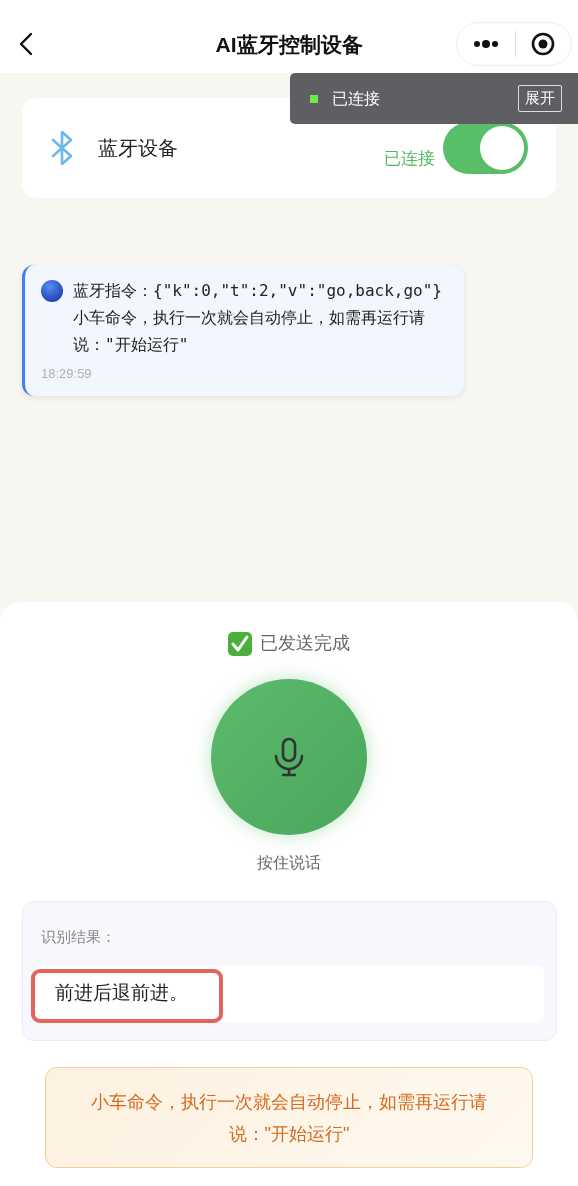 The image size is (578, 1186). What do you see at coordinates (258, 318) in the screenshot?
I see `message-text: 蓝牙指令：{"k":0,"t":2,"v":"go,back,go"} 小车命令，执行一次就会自动停止，如需再运行请说："开始运行"` at bounding box center [258, 318].